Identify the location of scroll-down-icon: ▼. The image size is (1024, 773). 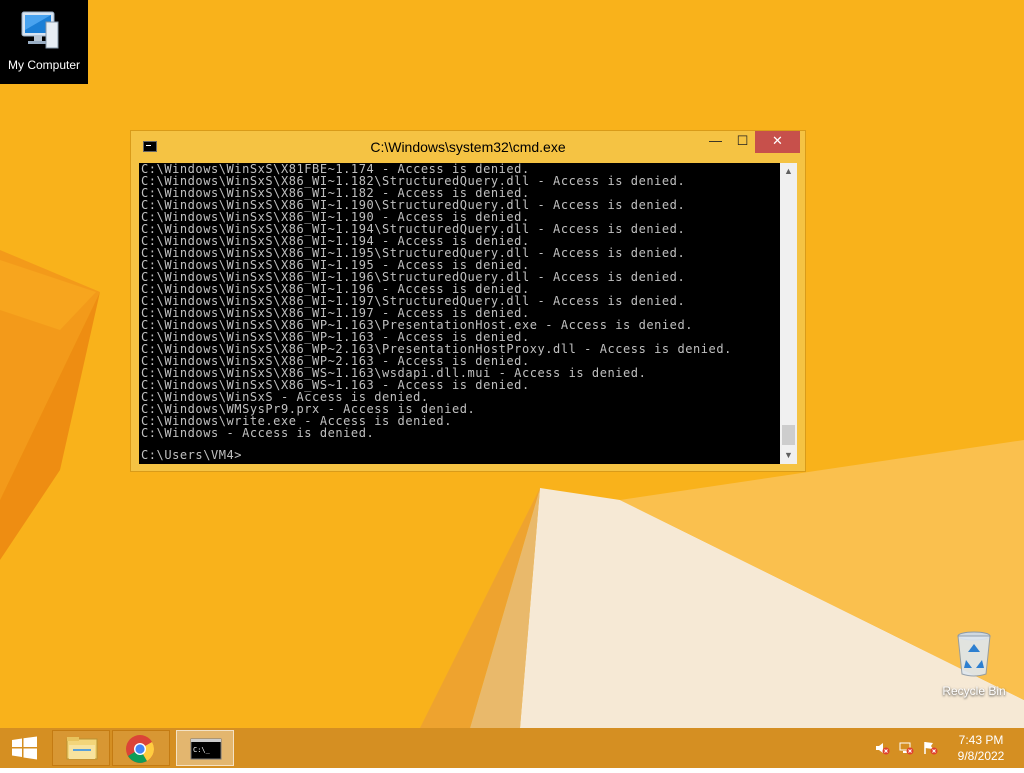
(788, 455).